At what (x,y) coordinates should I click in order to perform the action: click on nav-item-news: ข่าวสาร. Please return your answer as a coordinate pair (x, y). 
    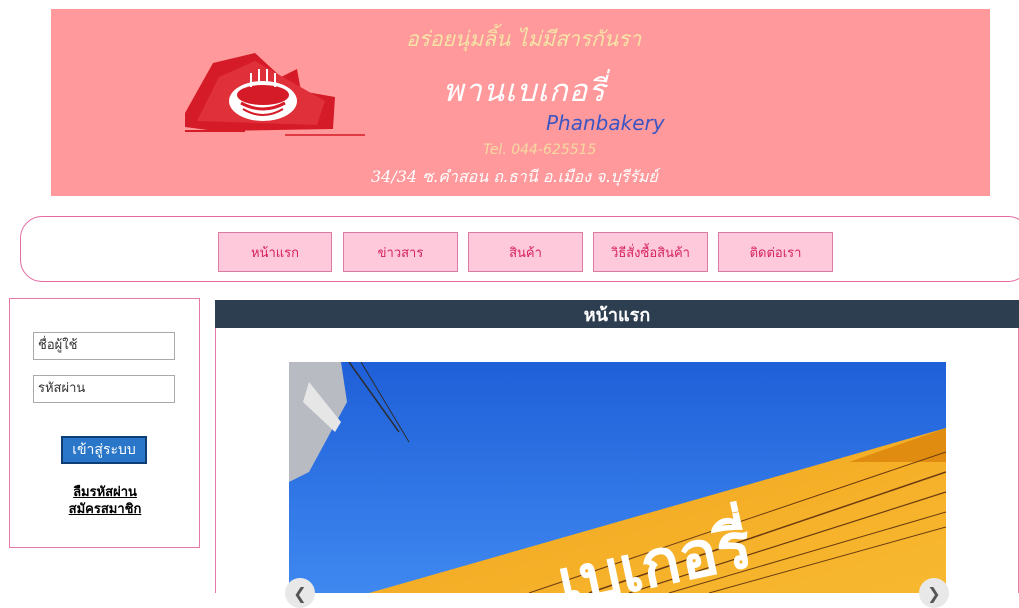
    Looking at the image, I should click on (400, 252).